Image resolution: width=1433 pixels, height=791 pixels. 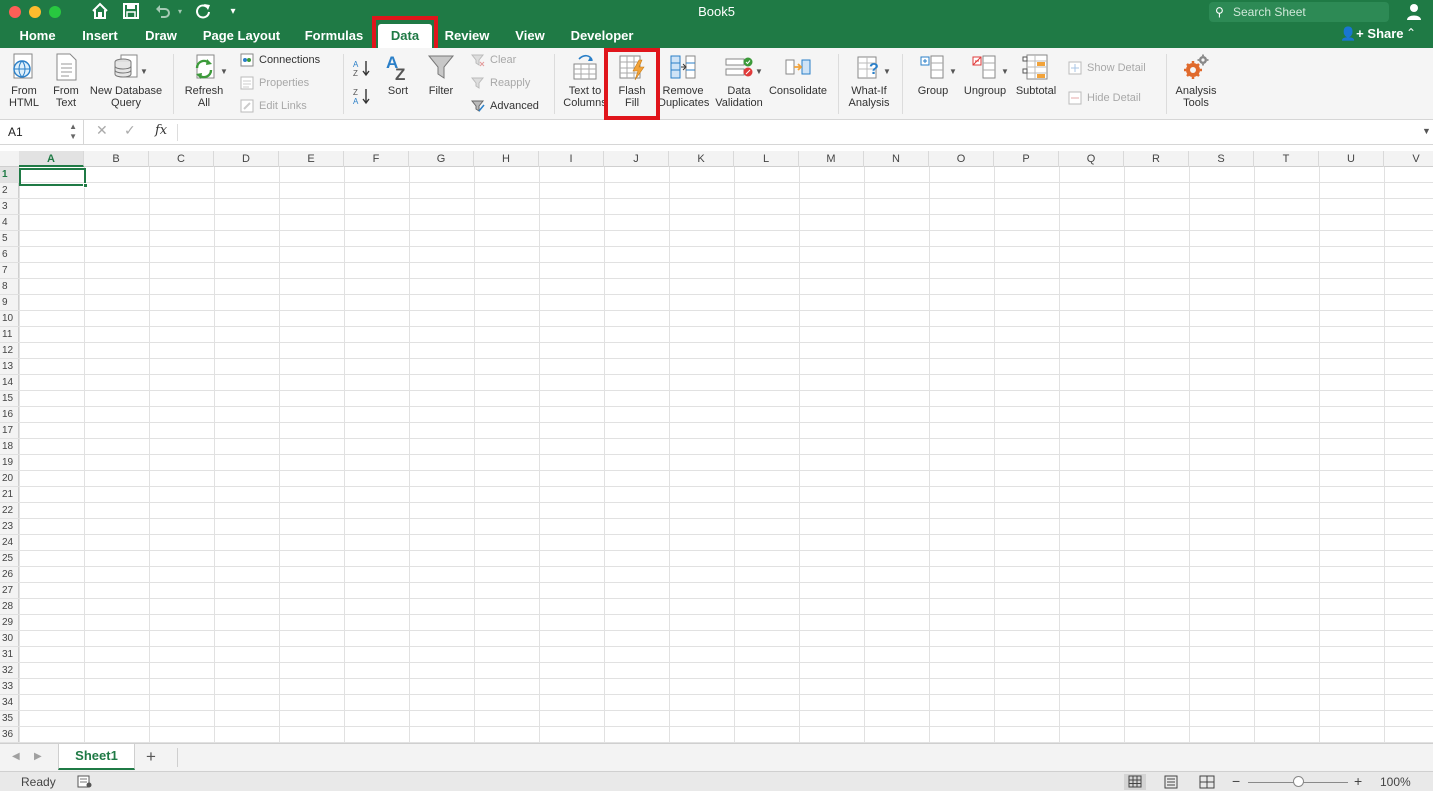 I want to click on sort-a-to-z-button: AZ, so click(x=362, y=68).